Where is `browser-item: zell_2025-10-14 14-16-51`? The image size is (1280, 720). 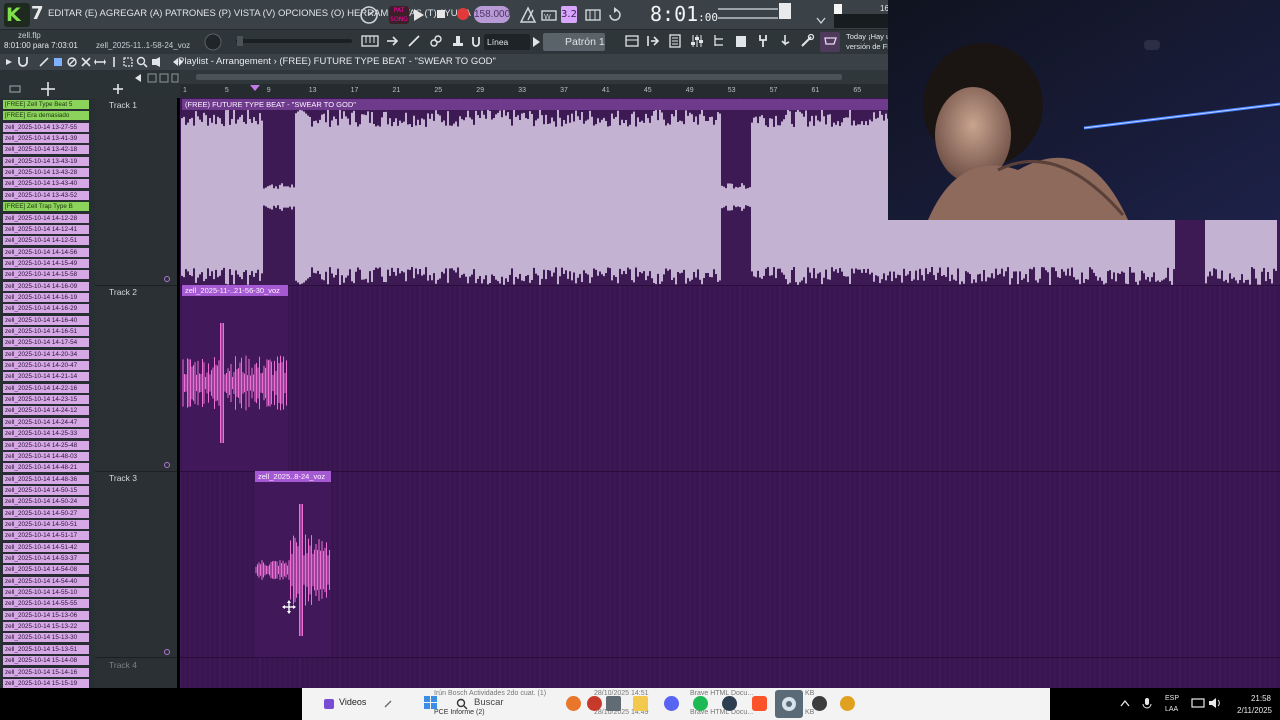 browser-item: zell_2025-10-14 14-16-51 is located at coordinates (46, 331).